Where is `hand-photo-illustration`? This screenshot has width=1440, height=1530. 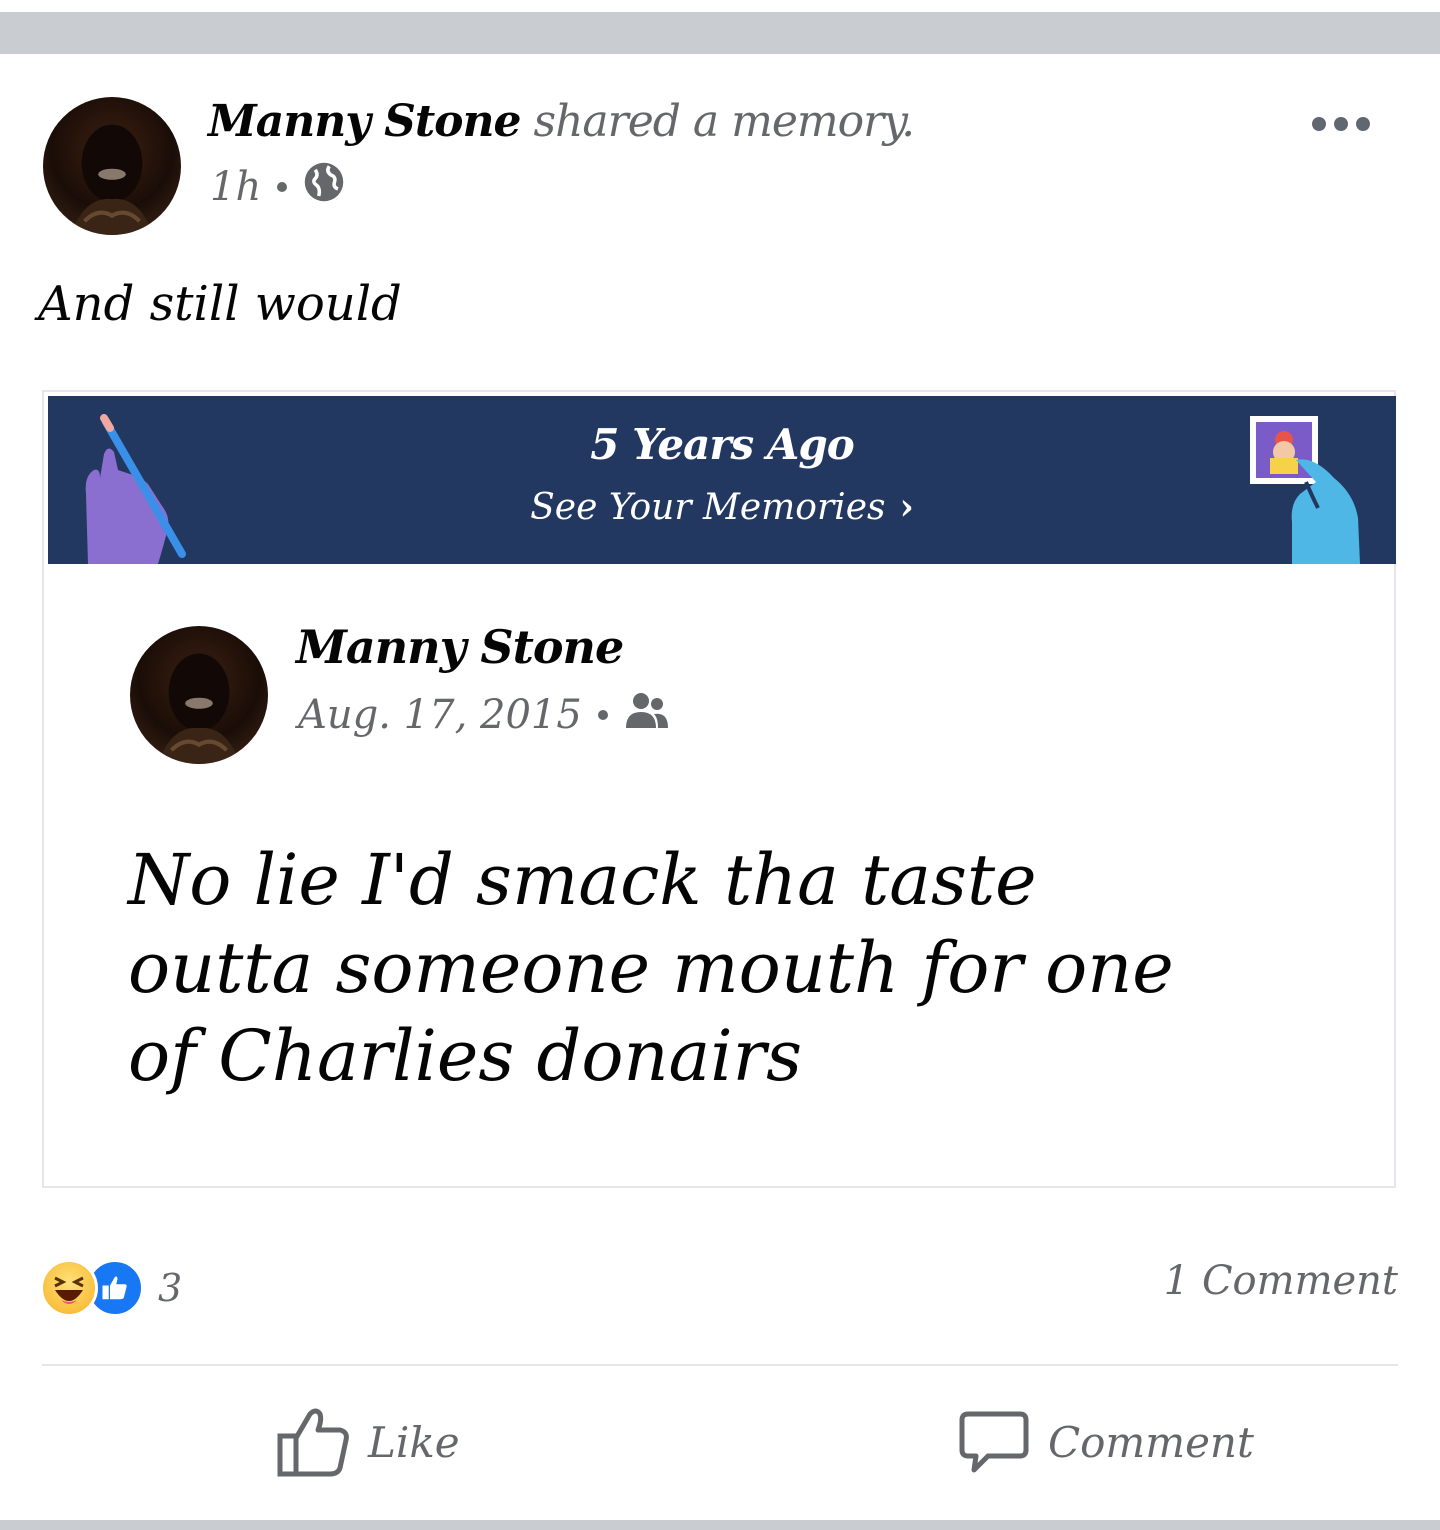 hand-photo-illustration is located at coordinates (1305, 490).